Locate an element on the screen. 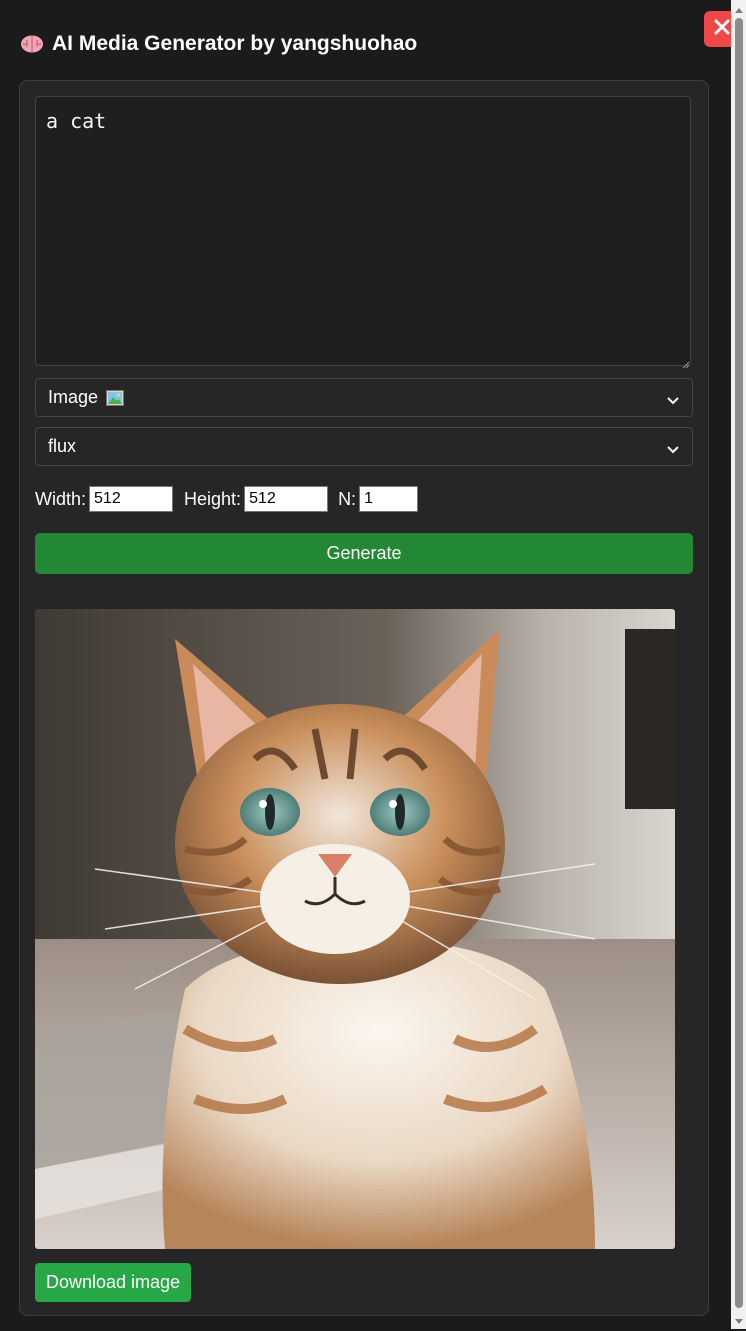 This screenshot has height=1331, width=746. dimensions-row: Width: Height: N: is located at coordinates (227, 499).